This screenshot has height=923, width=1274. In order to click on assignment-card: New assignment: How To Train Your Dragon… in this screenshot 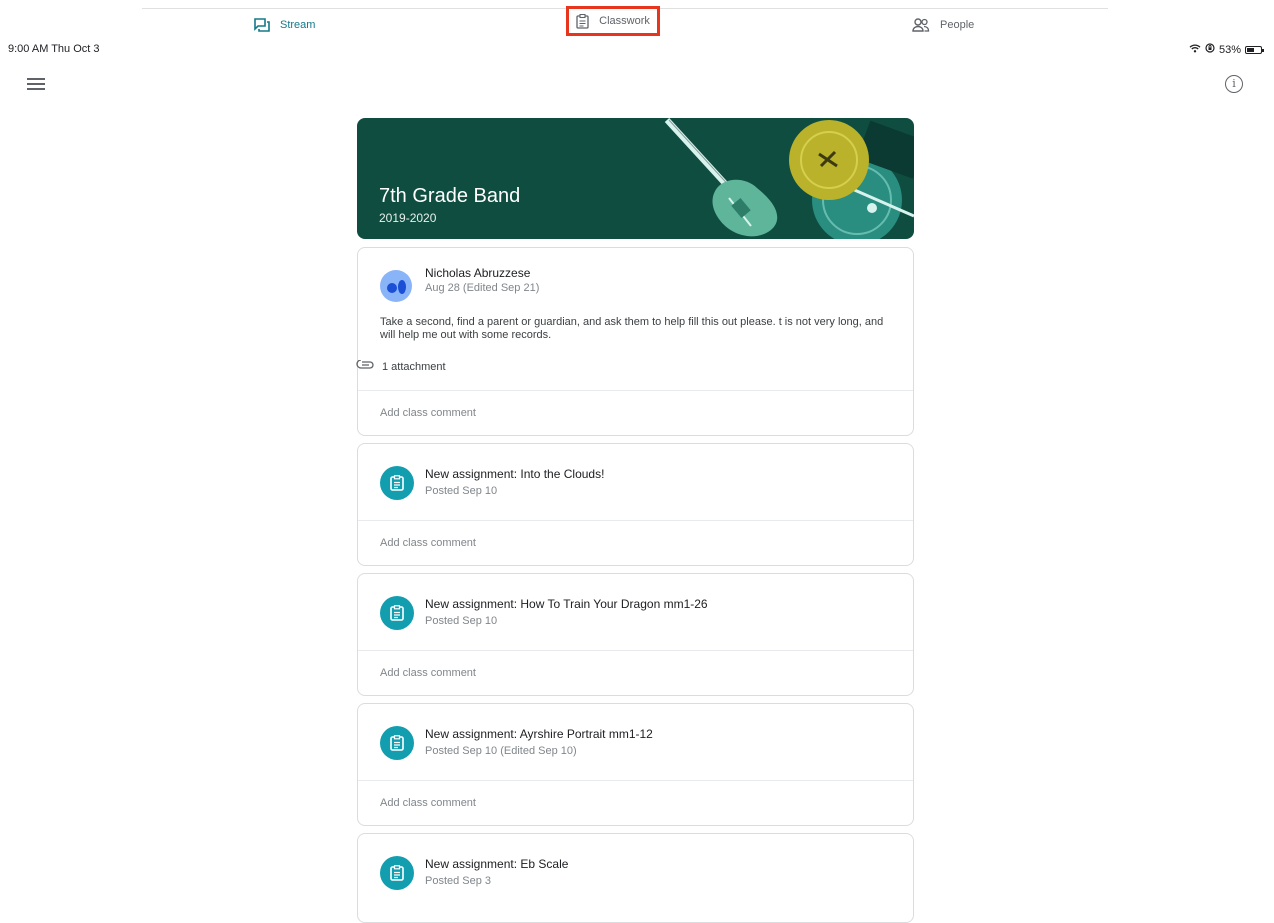, I will do `click(635, 634)`.